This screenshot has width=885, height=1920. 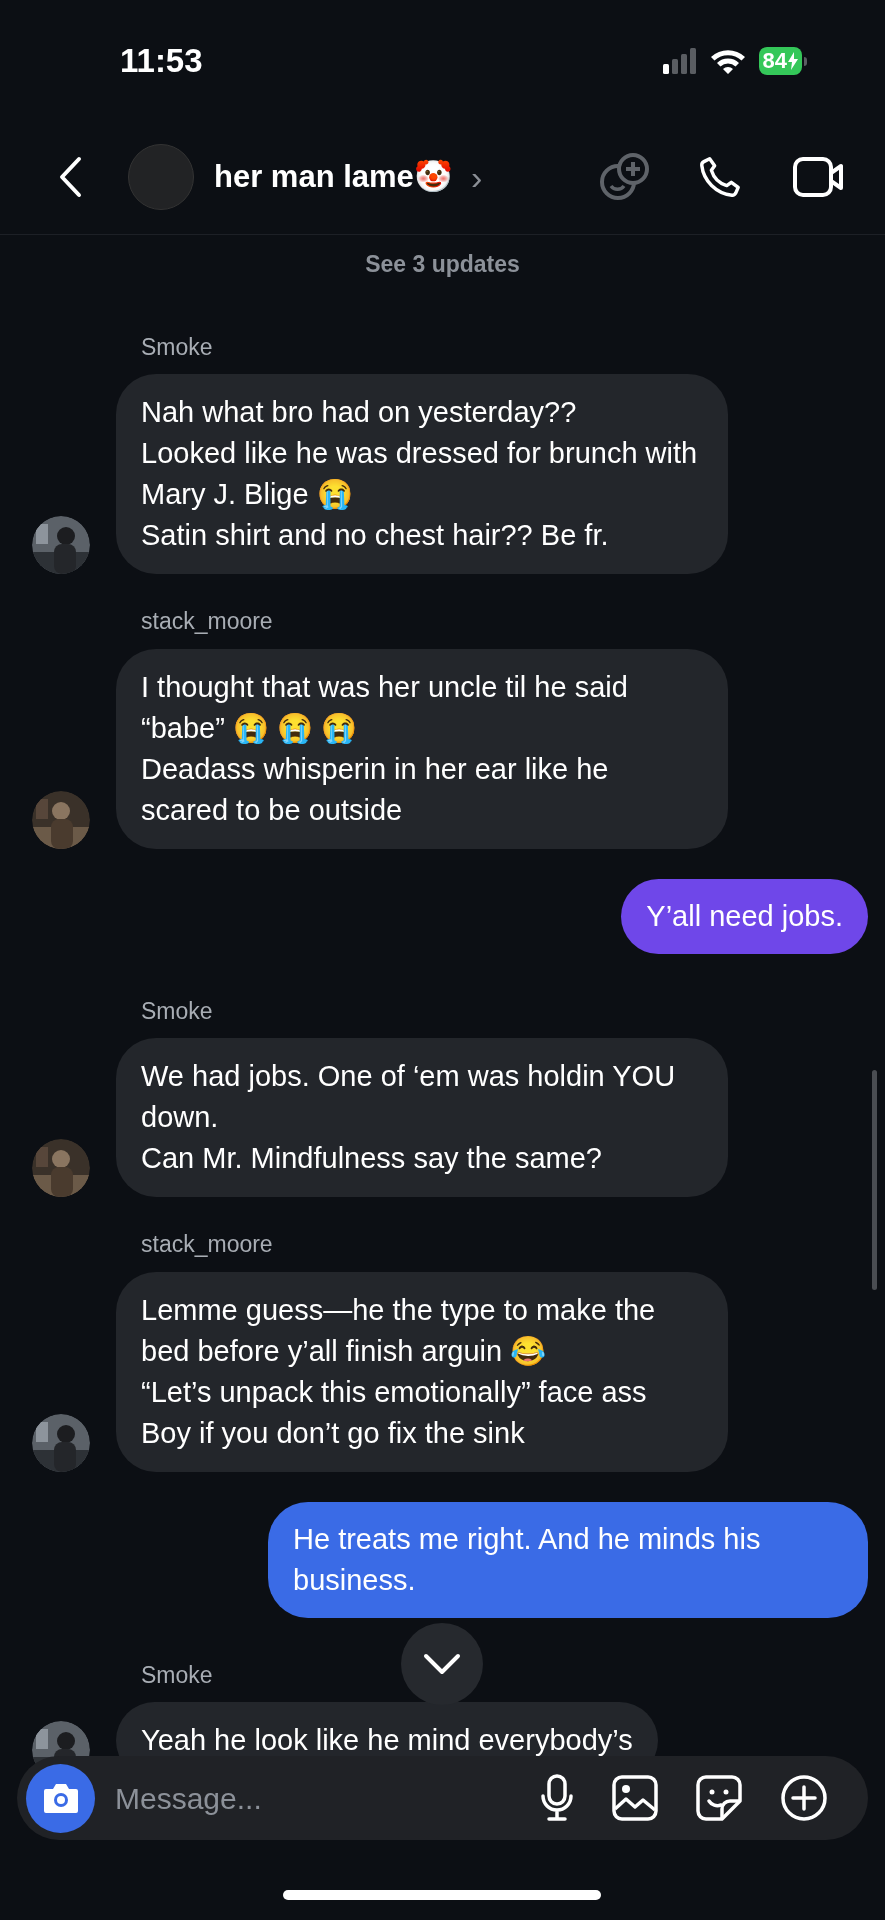 I want to click on chat-title: her man lame🤡, so click(x=333, y=177).